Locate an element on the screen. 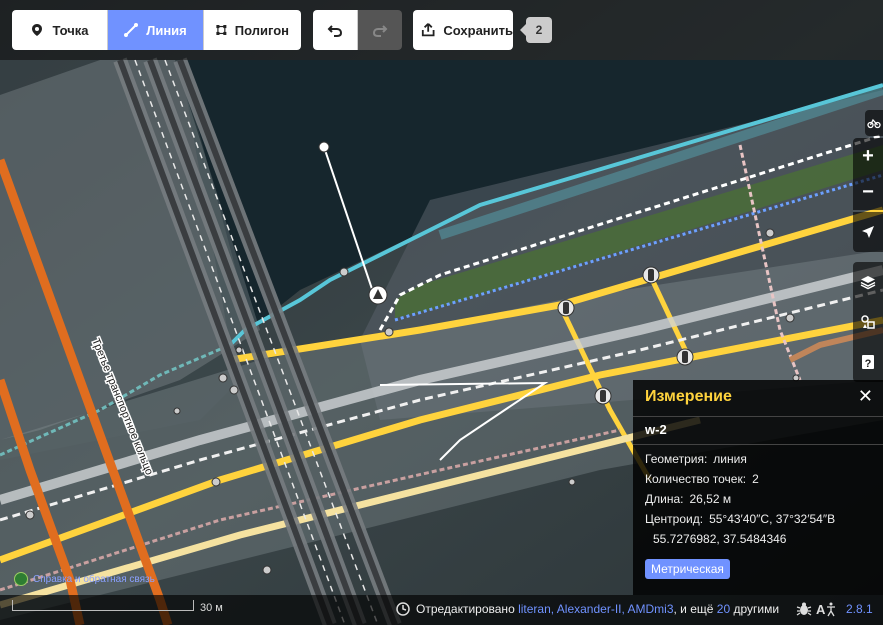 The height and width of the screenshot is (625, 883). geometry-value: линия is located at coordinates (730, 459).